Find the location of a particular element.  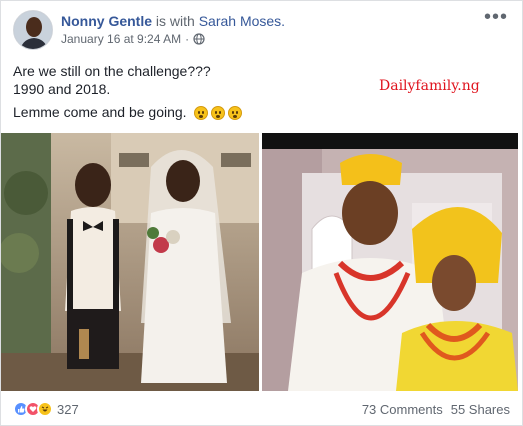

more-options-icon: ••• is located at coordinates (496, 17).